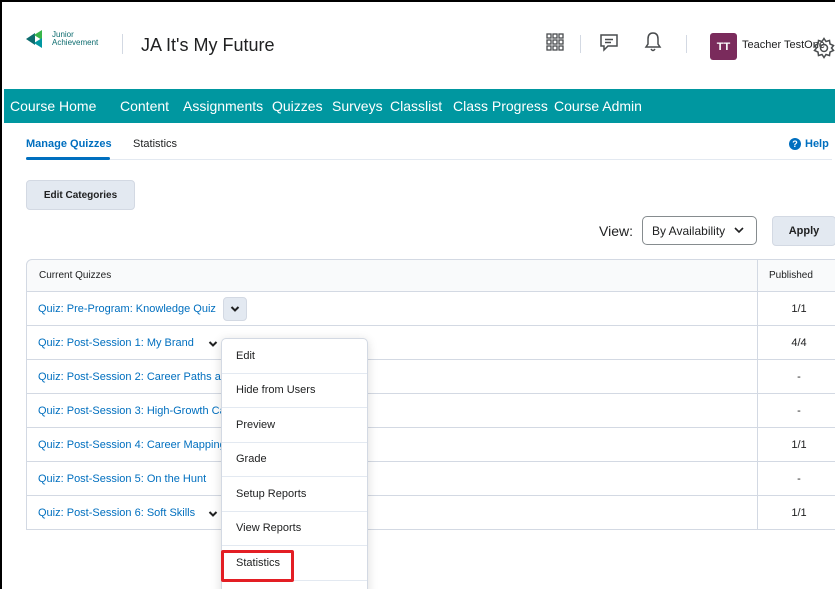 The image size is (835, 589). I want to click on tabs-divider, so click(429, 159).